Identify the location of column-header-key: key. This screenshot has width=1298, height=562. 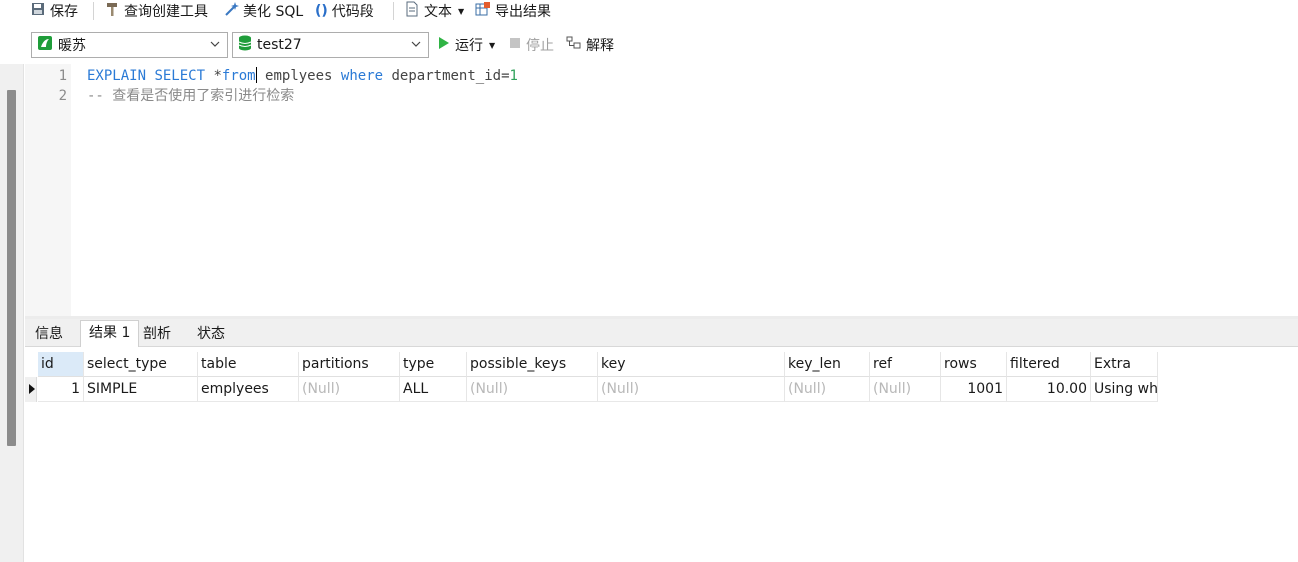
(691, 364).